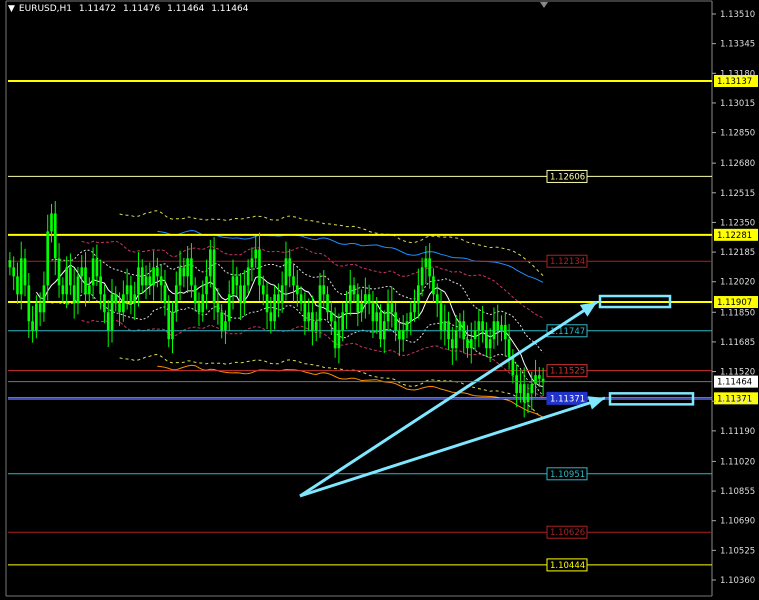 The image size is (759, 600). What do you see at coordinates (567, 566) in the screenshot?
I see `level-chart-label: 1.10444` at bounding box center [567, 566].